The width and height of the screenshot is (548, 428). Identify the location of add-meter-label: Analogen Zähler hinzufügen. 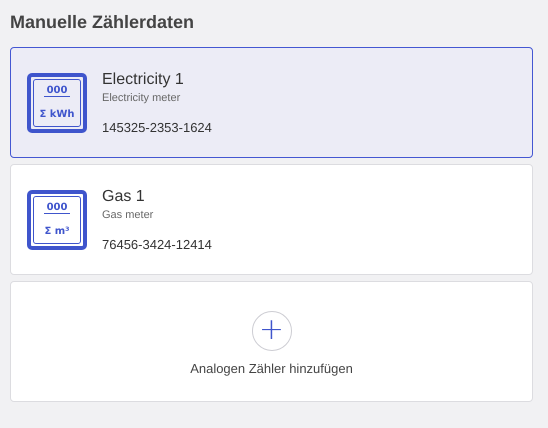
(271, 368).